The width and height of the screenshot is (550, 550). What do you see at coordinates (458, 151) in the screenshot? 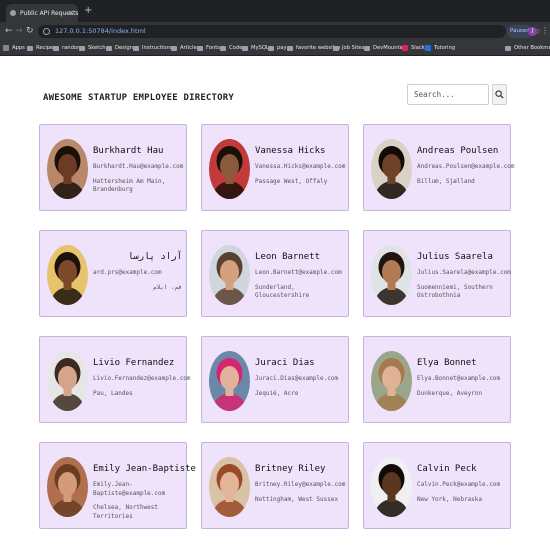
I see `employee-name: Andreas Poulsen` at bounding box center [458, 151].